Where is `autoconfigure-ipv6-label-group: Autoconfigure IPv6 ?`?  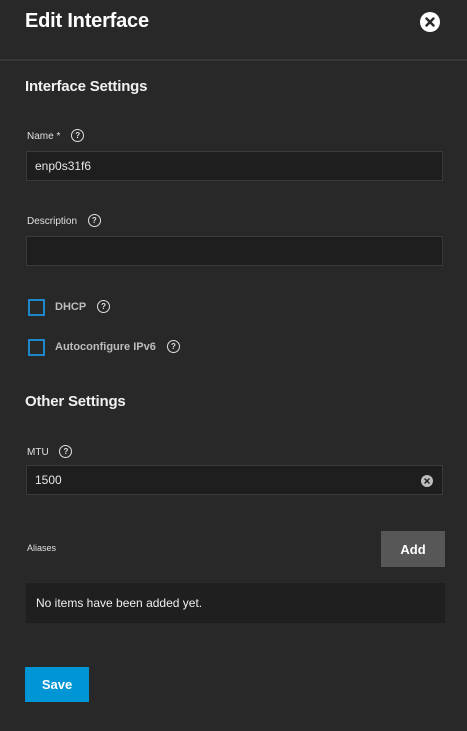
autoconfigure-ipv6-label-group: Autoconfigure IPv6 ? is located at coordinates (117, 347).